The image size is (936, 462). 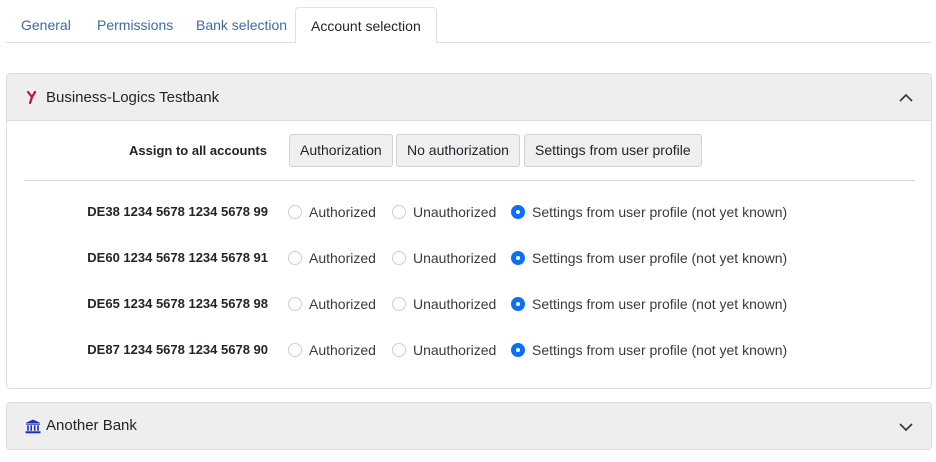 I want to click on account-iban: DE65 1234 5678 1234 5678 98, so click(x=177, y=303).